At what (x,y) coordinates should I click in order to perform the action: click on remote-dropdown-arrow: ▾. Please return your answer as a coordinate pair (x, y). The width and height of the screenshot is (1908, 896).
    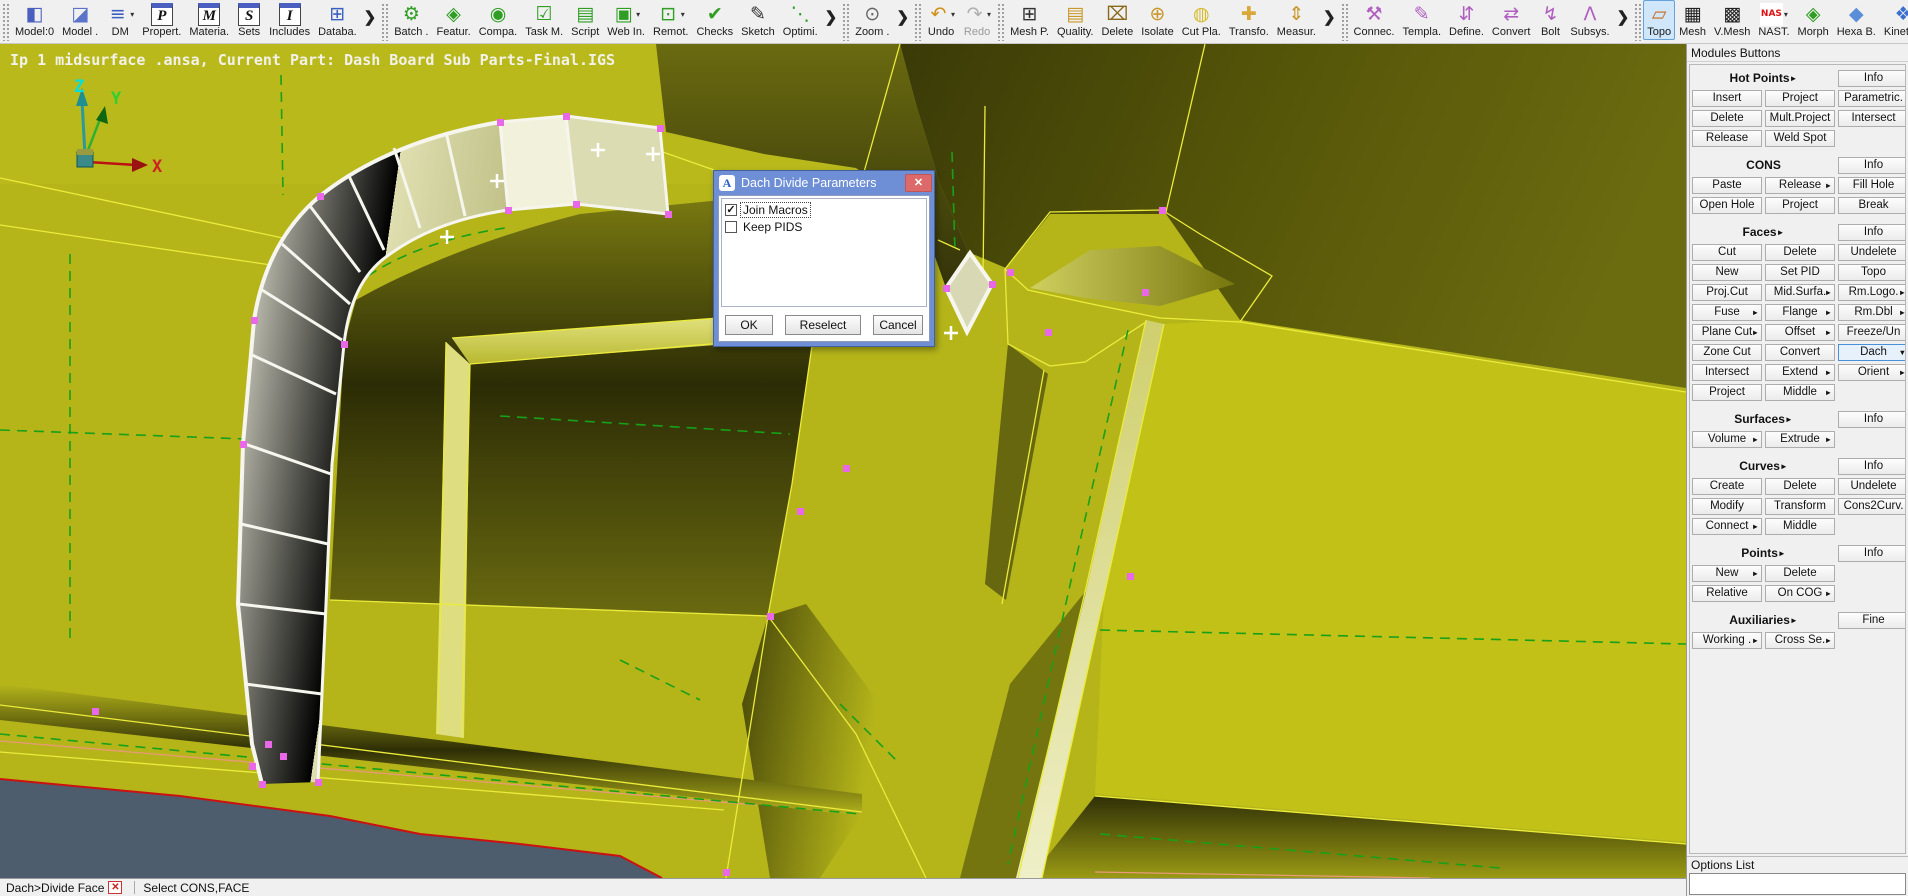
    Looking at the image, I should click on (683, 14).